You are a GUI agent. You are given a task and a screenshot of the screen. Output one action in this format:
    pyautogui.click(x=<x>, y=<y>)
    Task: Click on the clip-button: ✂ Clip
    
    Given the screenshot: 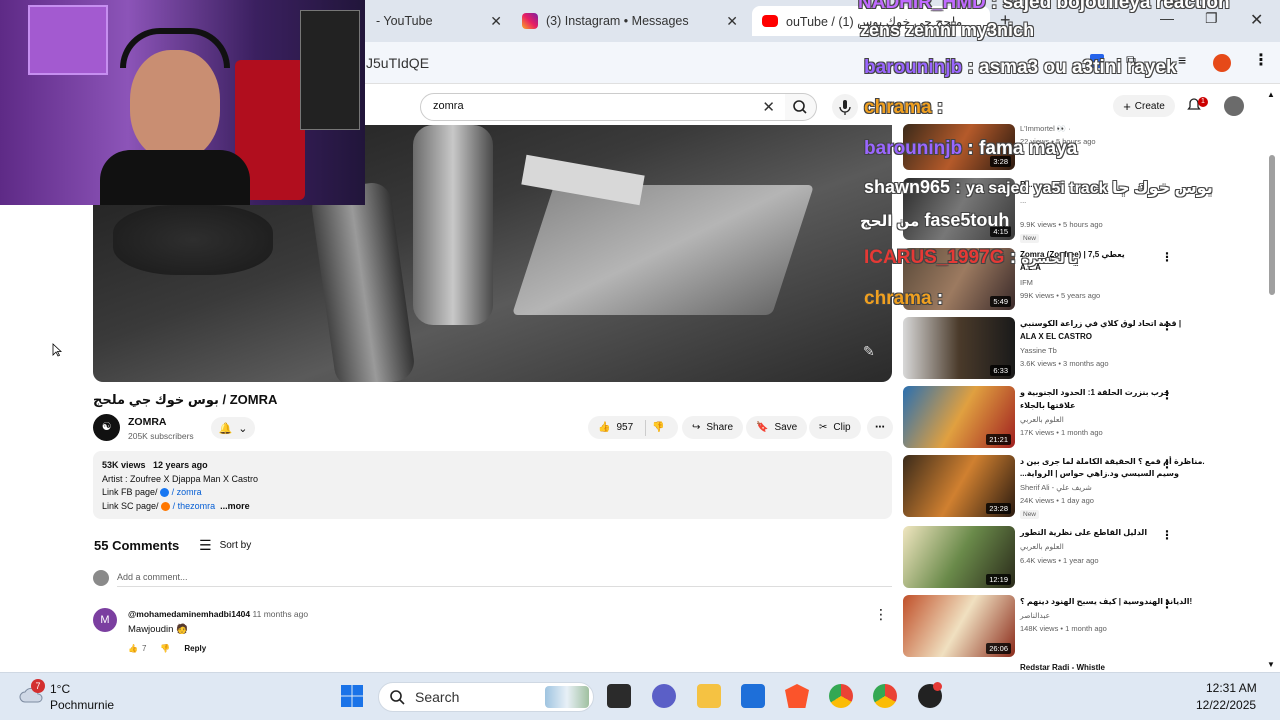 What is the action you would take?
    pyautogui.click(x=835, y=427)
    